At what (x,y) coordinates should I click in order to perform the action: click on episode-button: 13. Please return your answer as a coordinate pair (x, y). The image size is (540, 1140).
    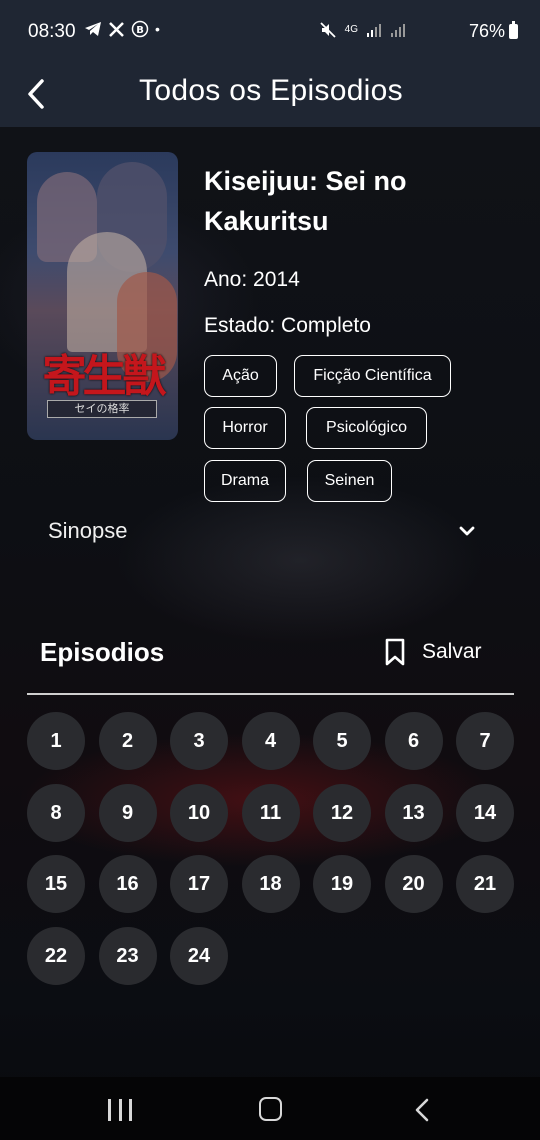
    Looking at the image, I should click on (413, 812).